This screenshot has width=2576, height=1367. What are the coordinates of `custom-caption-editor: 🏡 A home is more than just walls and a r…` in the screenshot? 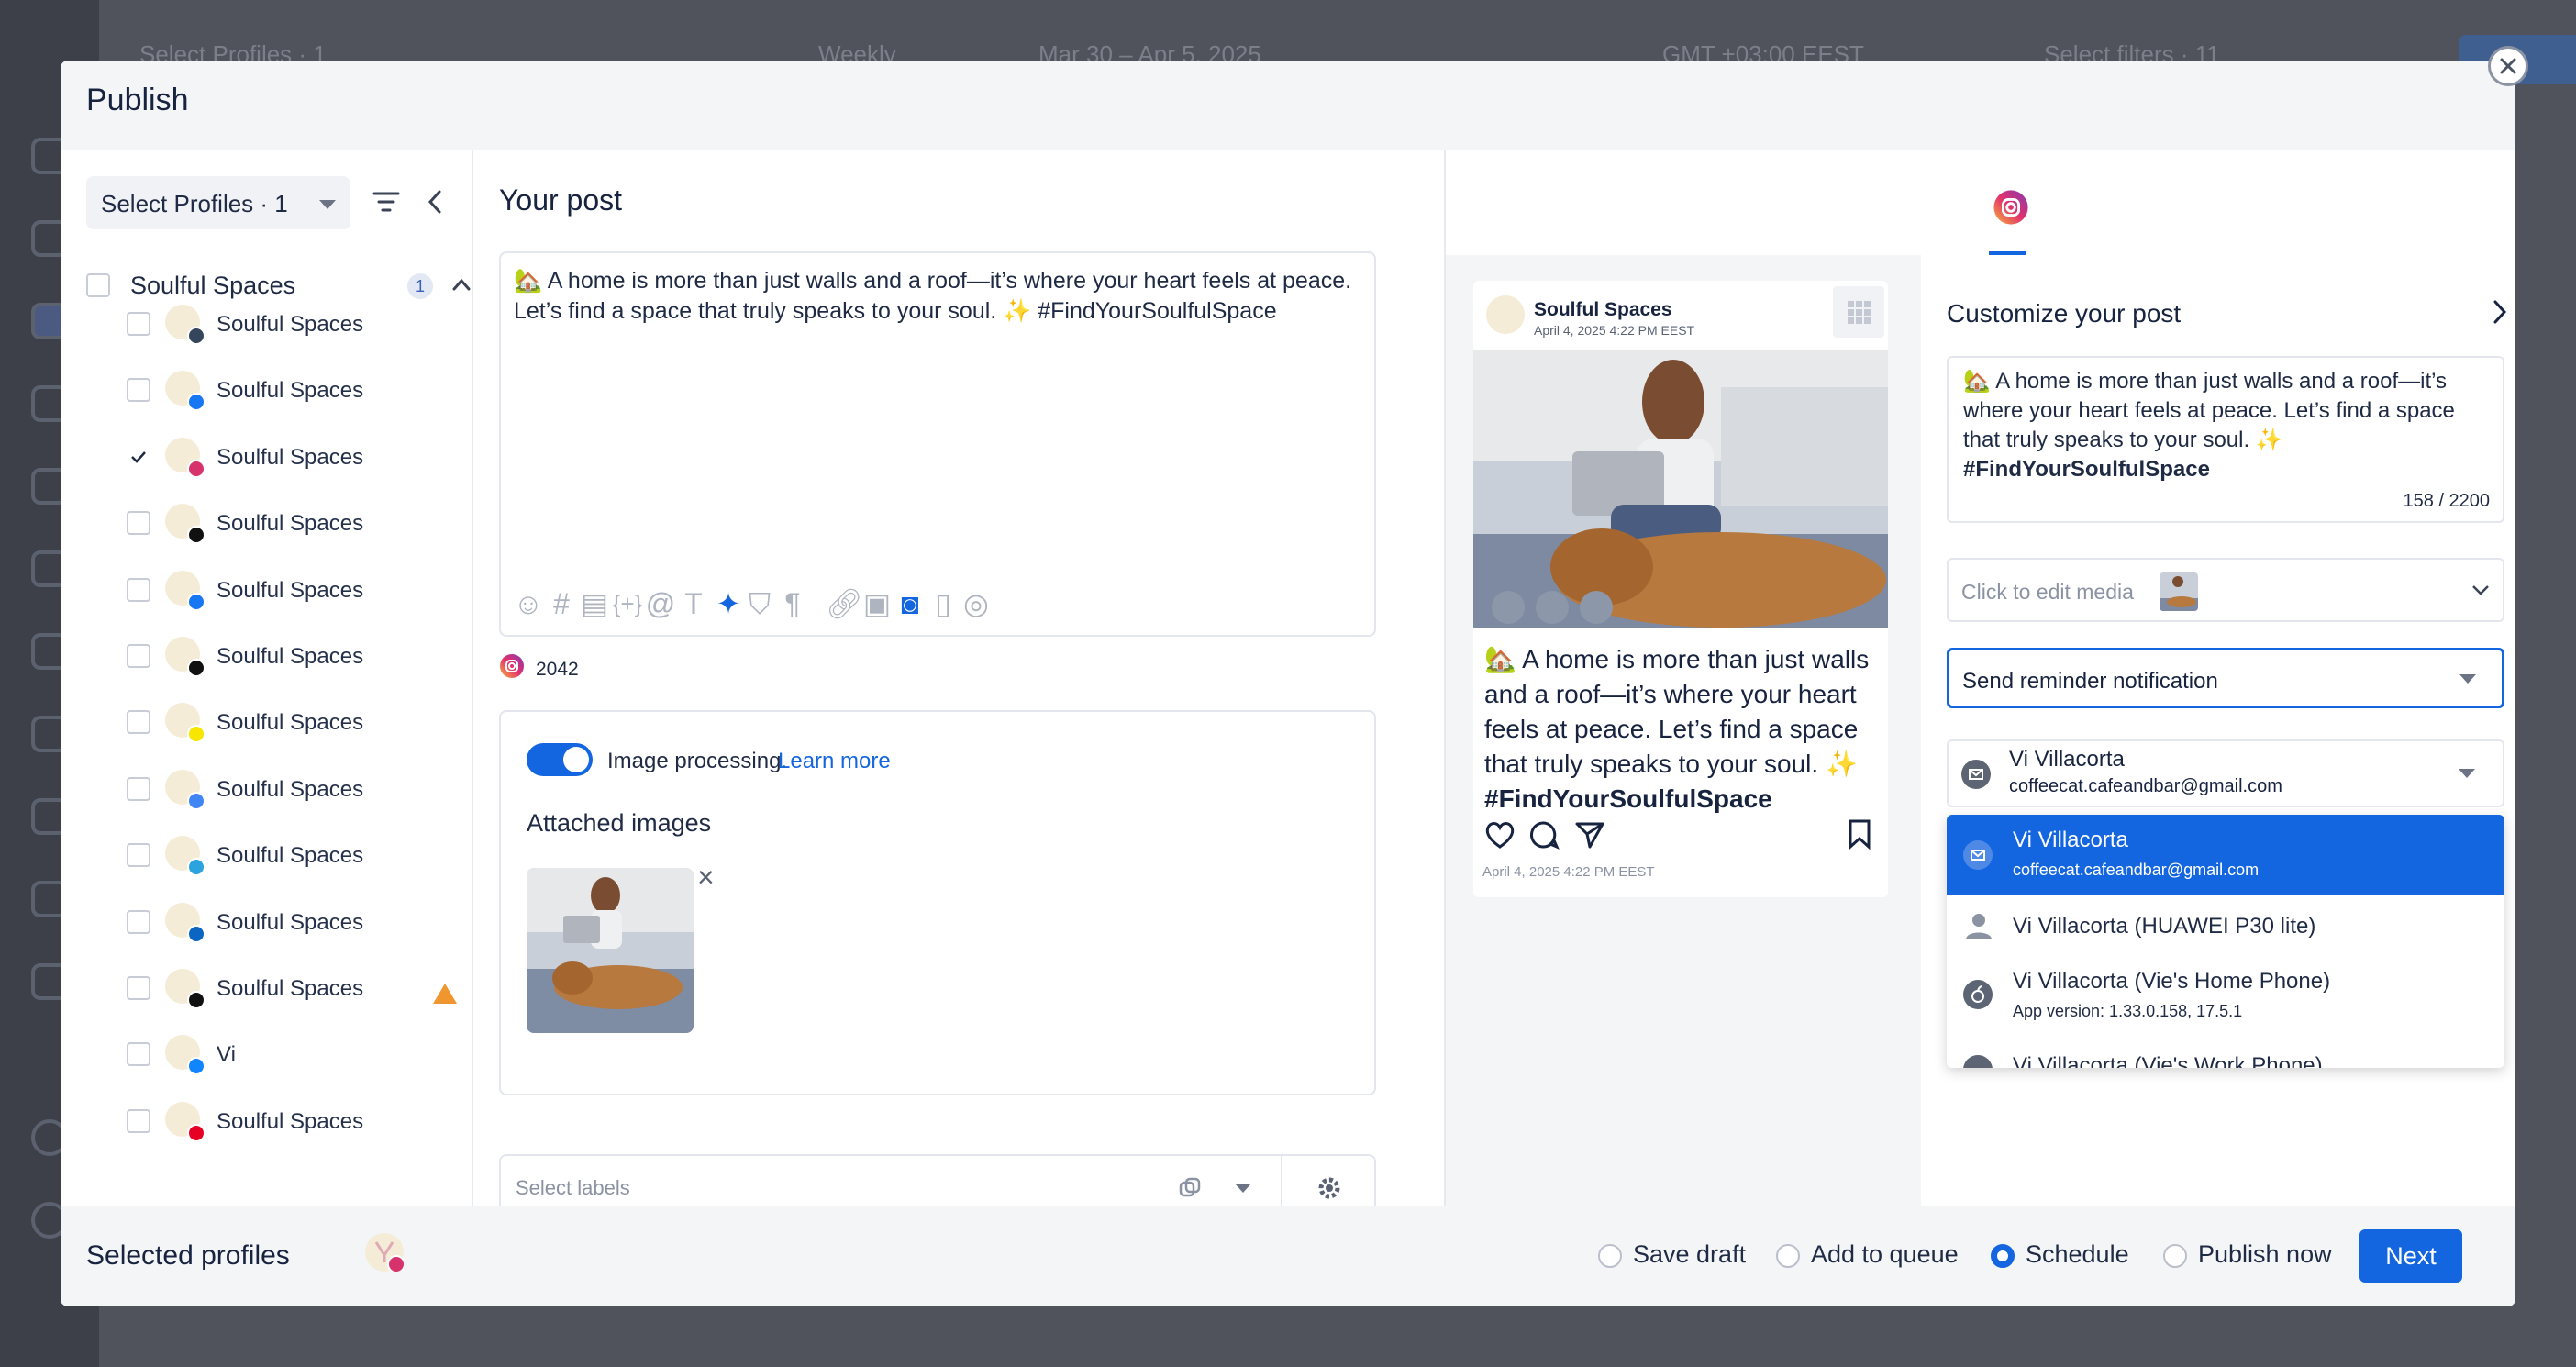 It's located at (2225, 440).